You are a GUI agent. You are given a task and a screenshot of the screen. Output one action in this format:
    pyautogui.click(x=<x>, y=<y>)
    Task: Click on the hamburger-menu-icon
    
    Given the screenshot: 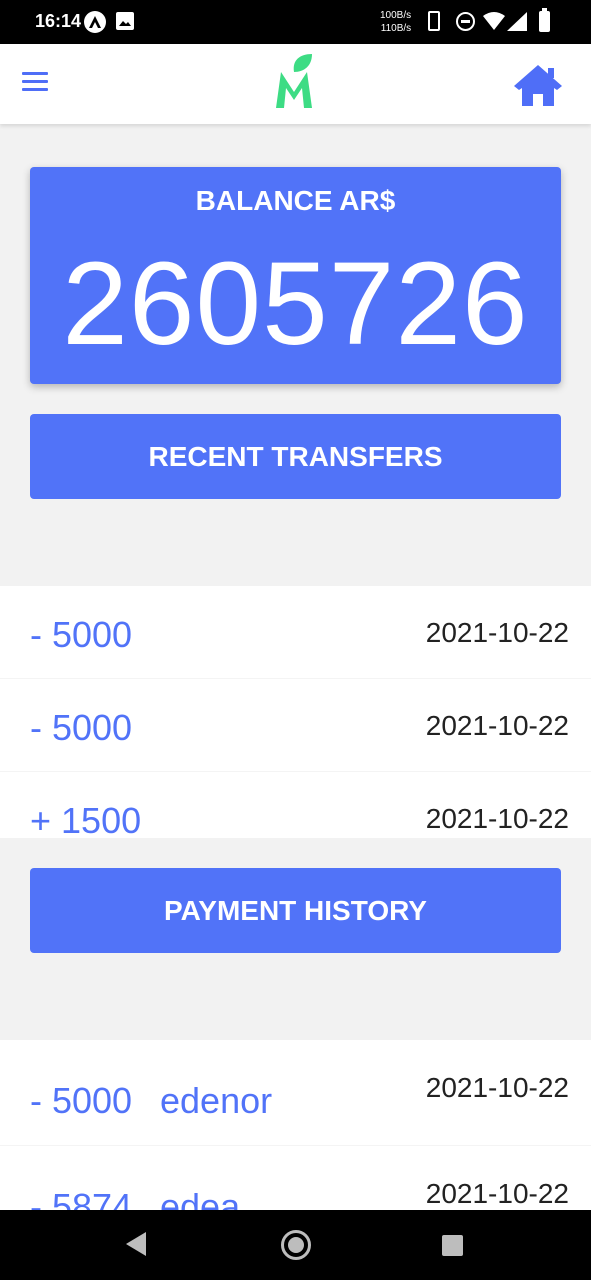 What is the action you would take?
    pyautogui.click(x=37, y=84)
    